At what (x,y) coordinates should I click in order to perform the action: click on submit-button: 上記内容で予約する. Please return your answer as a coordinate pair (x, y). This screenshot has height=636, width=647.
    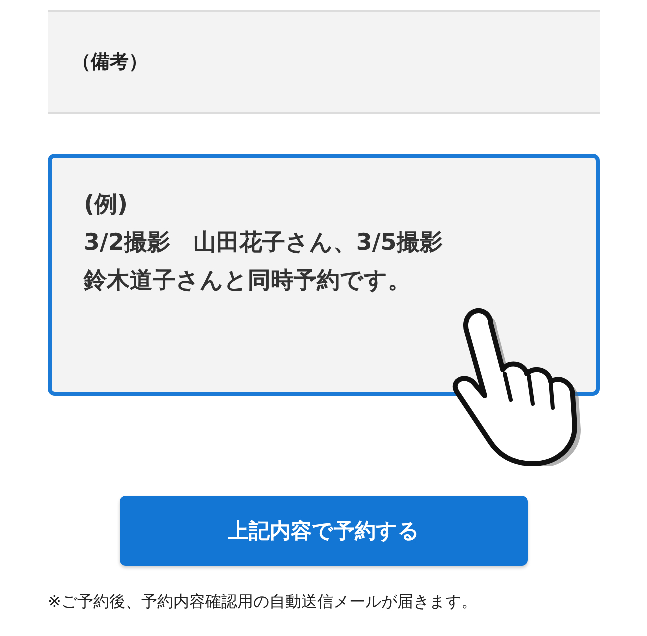
    Looking at the image, I should click on (324, 531).